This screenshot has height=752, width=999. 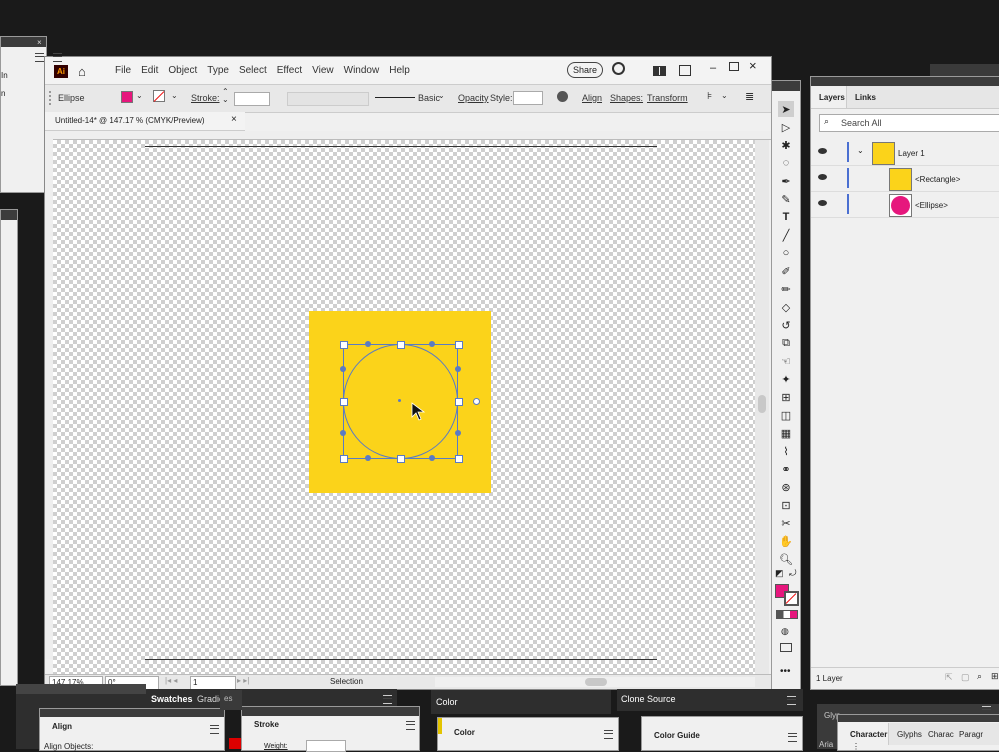 What do you see at coordinates (252, 99) in the screenshot?
I see `stroke-weight-field` at bounding box center [252, 99].